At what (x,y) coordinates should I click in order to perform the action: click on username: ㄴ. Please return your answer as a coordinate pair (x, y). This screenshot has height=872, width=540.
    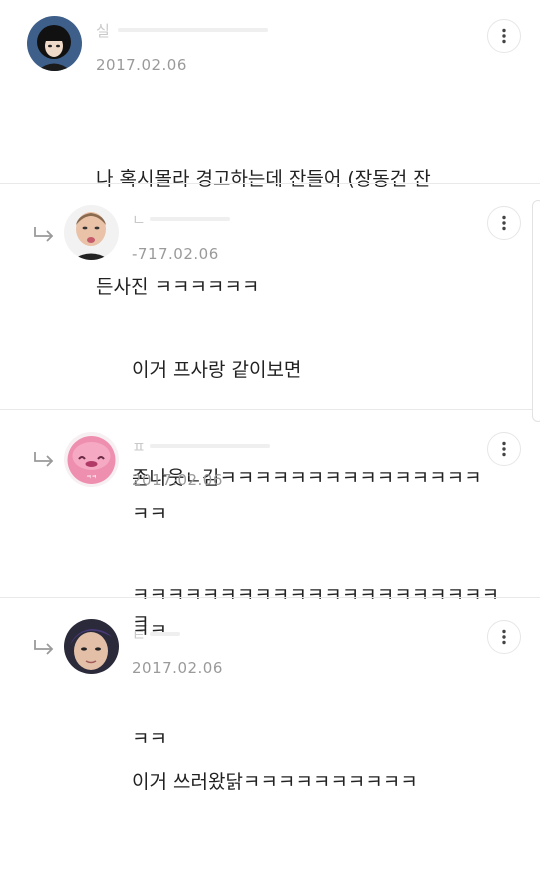
    Looking at the image, I should click on (139, 219).